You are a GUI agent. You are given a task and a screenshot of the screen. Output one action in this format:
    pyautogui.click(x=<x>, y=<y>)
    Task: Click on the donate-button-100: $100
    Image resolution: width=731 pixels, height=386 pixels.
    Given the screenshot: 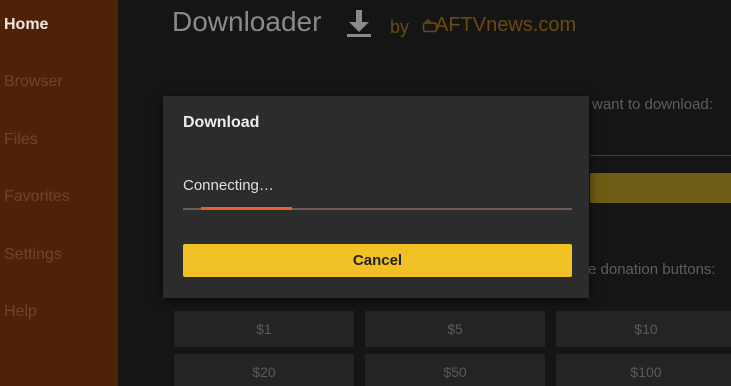 What is the action you would take?
    pyautogui.click(x=643, y=370)
    